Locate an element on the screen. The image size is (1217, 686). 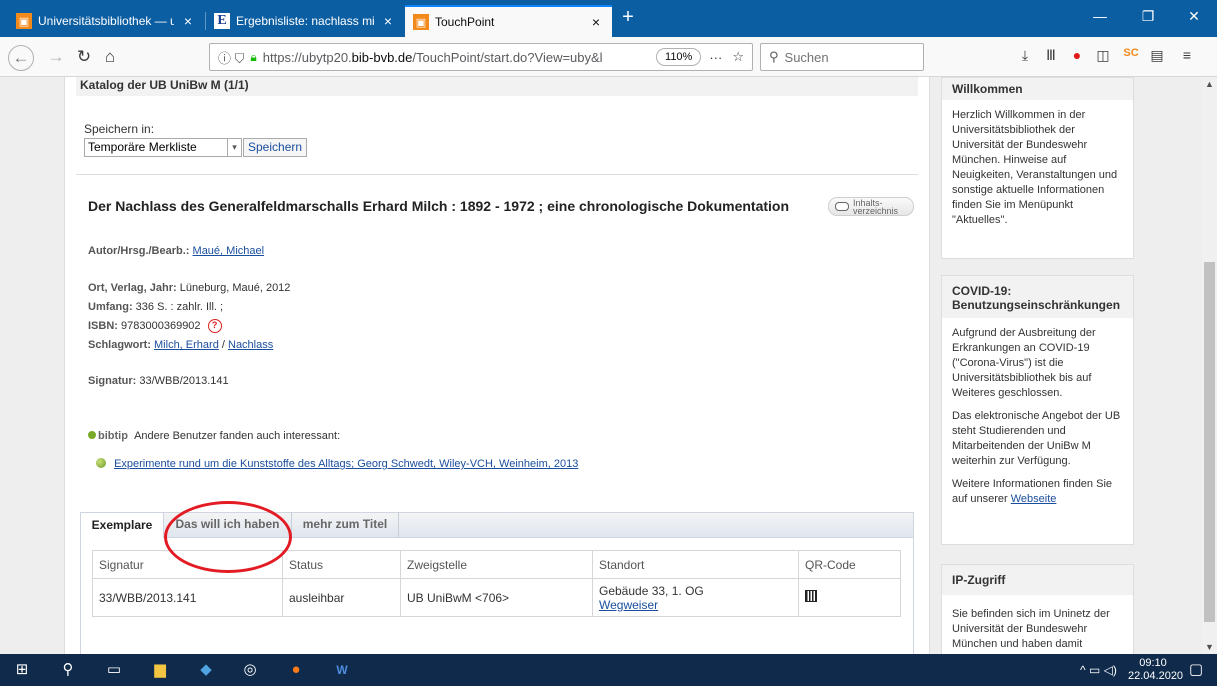
search-bar: ⚲ Suchen is located at coordinates (842, 57).